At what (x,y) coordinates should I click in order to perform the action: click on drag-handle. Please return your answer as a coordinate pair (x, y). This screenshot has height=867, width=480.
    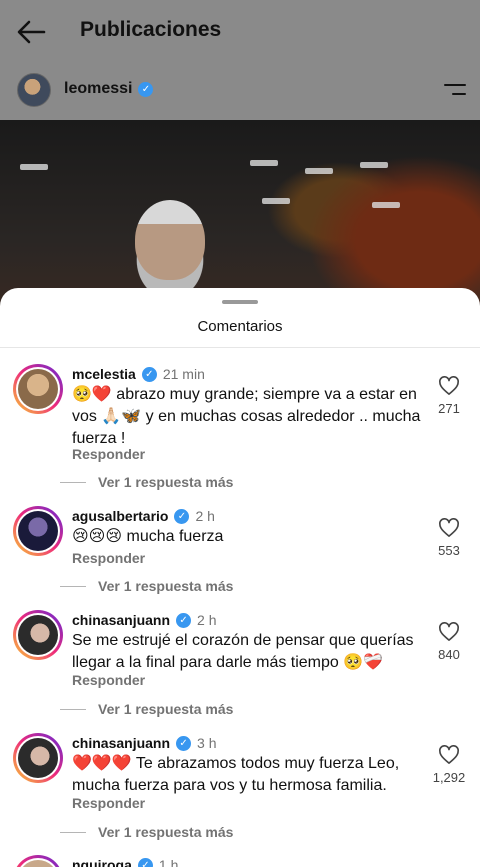
    Looking at the image, I should click on (240, 302).